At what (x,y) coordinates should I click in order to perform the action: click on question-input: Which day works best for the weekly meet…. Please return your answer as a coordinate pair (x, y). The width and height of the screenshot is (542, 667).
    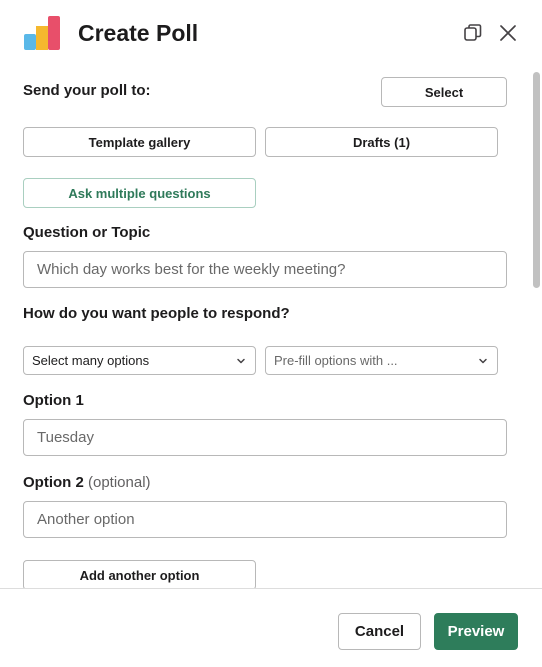
    Looking at the image, I should click on (265, 269).